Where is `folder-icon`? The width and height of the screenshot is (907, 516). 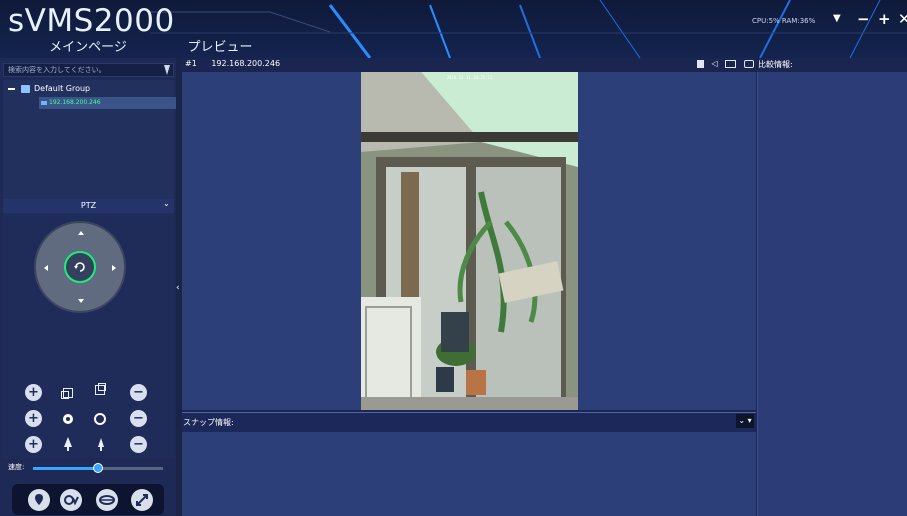 folder-icon is located at coordinates (25, 88).